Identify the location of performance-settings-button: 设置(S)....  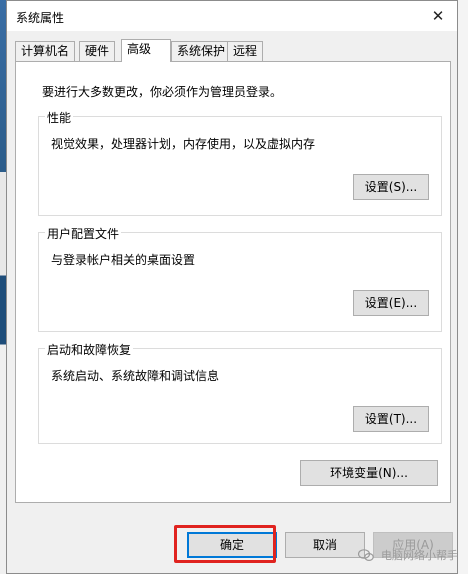
(391, 187).